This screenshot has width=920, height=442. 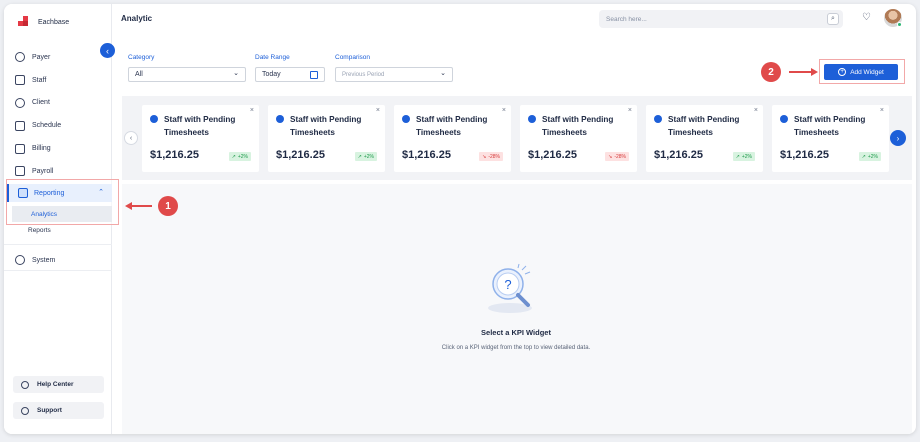 What do you see at coordinates (20, 260) in the screenshot?
I see `system-icon` at bounding box center [20, 260].